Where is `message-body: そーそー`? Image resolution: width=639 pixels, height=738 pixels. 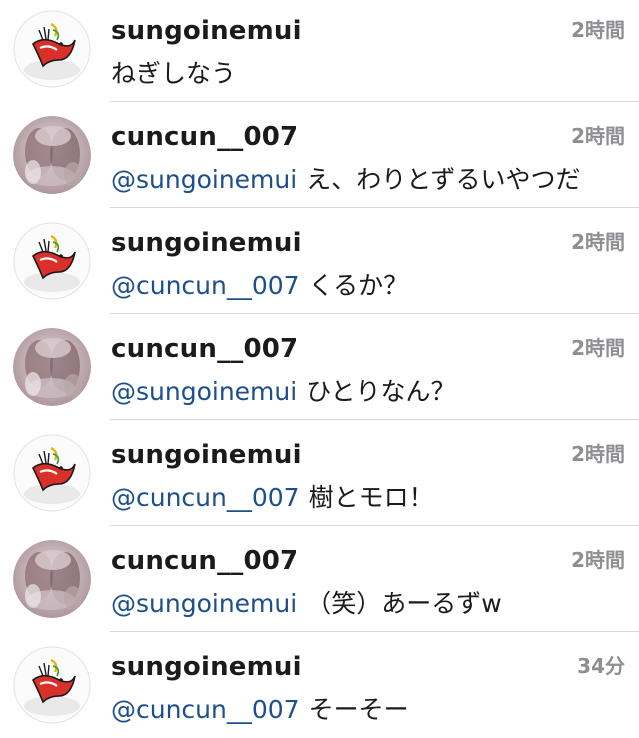
message-body: そーそー is located at coordinates (358, 709).